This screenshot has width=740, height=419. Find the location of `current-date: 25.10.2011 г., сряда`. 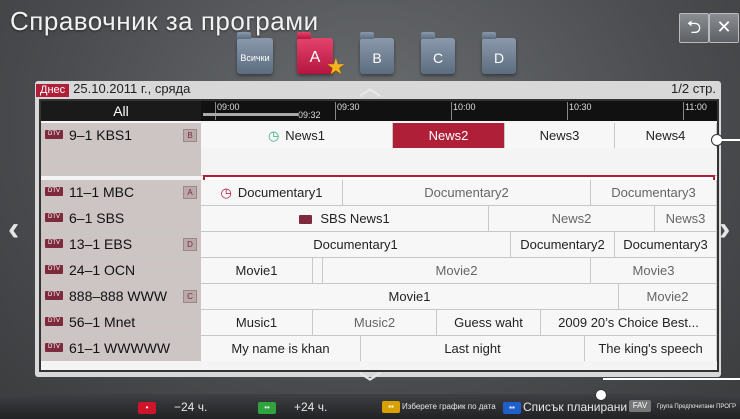

current-date: 25.10.2011 г., сряда is located at coordinates (132, 88).